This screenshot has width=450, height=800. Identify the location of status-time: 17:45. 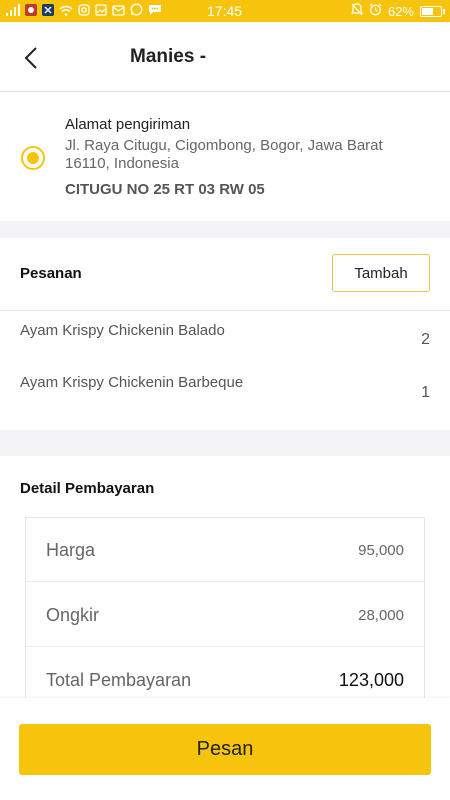
(225, 11).